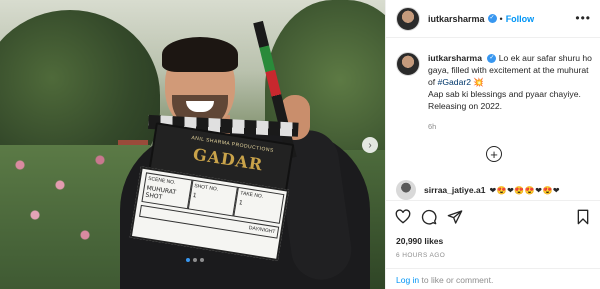 The image size is (600, 289). Describe the element at coordinates (419, 241) in the screenshot. I see `likes-count: 20,990 likes` at that location.